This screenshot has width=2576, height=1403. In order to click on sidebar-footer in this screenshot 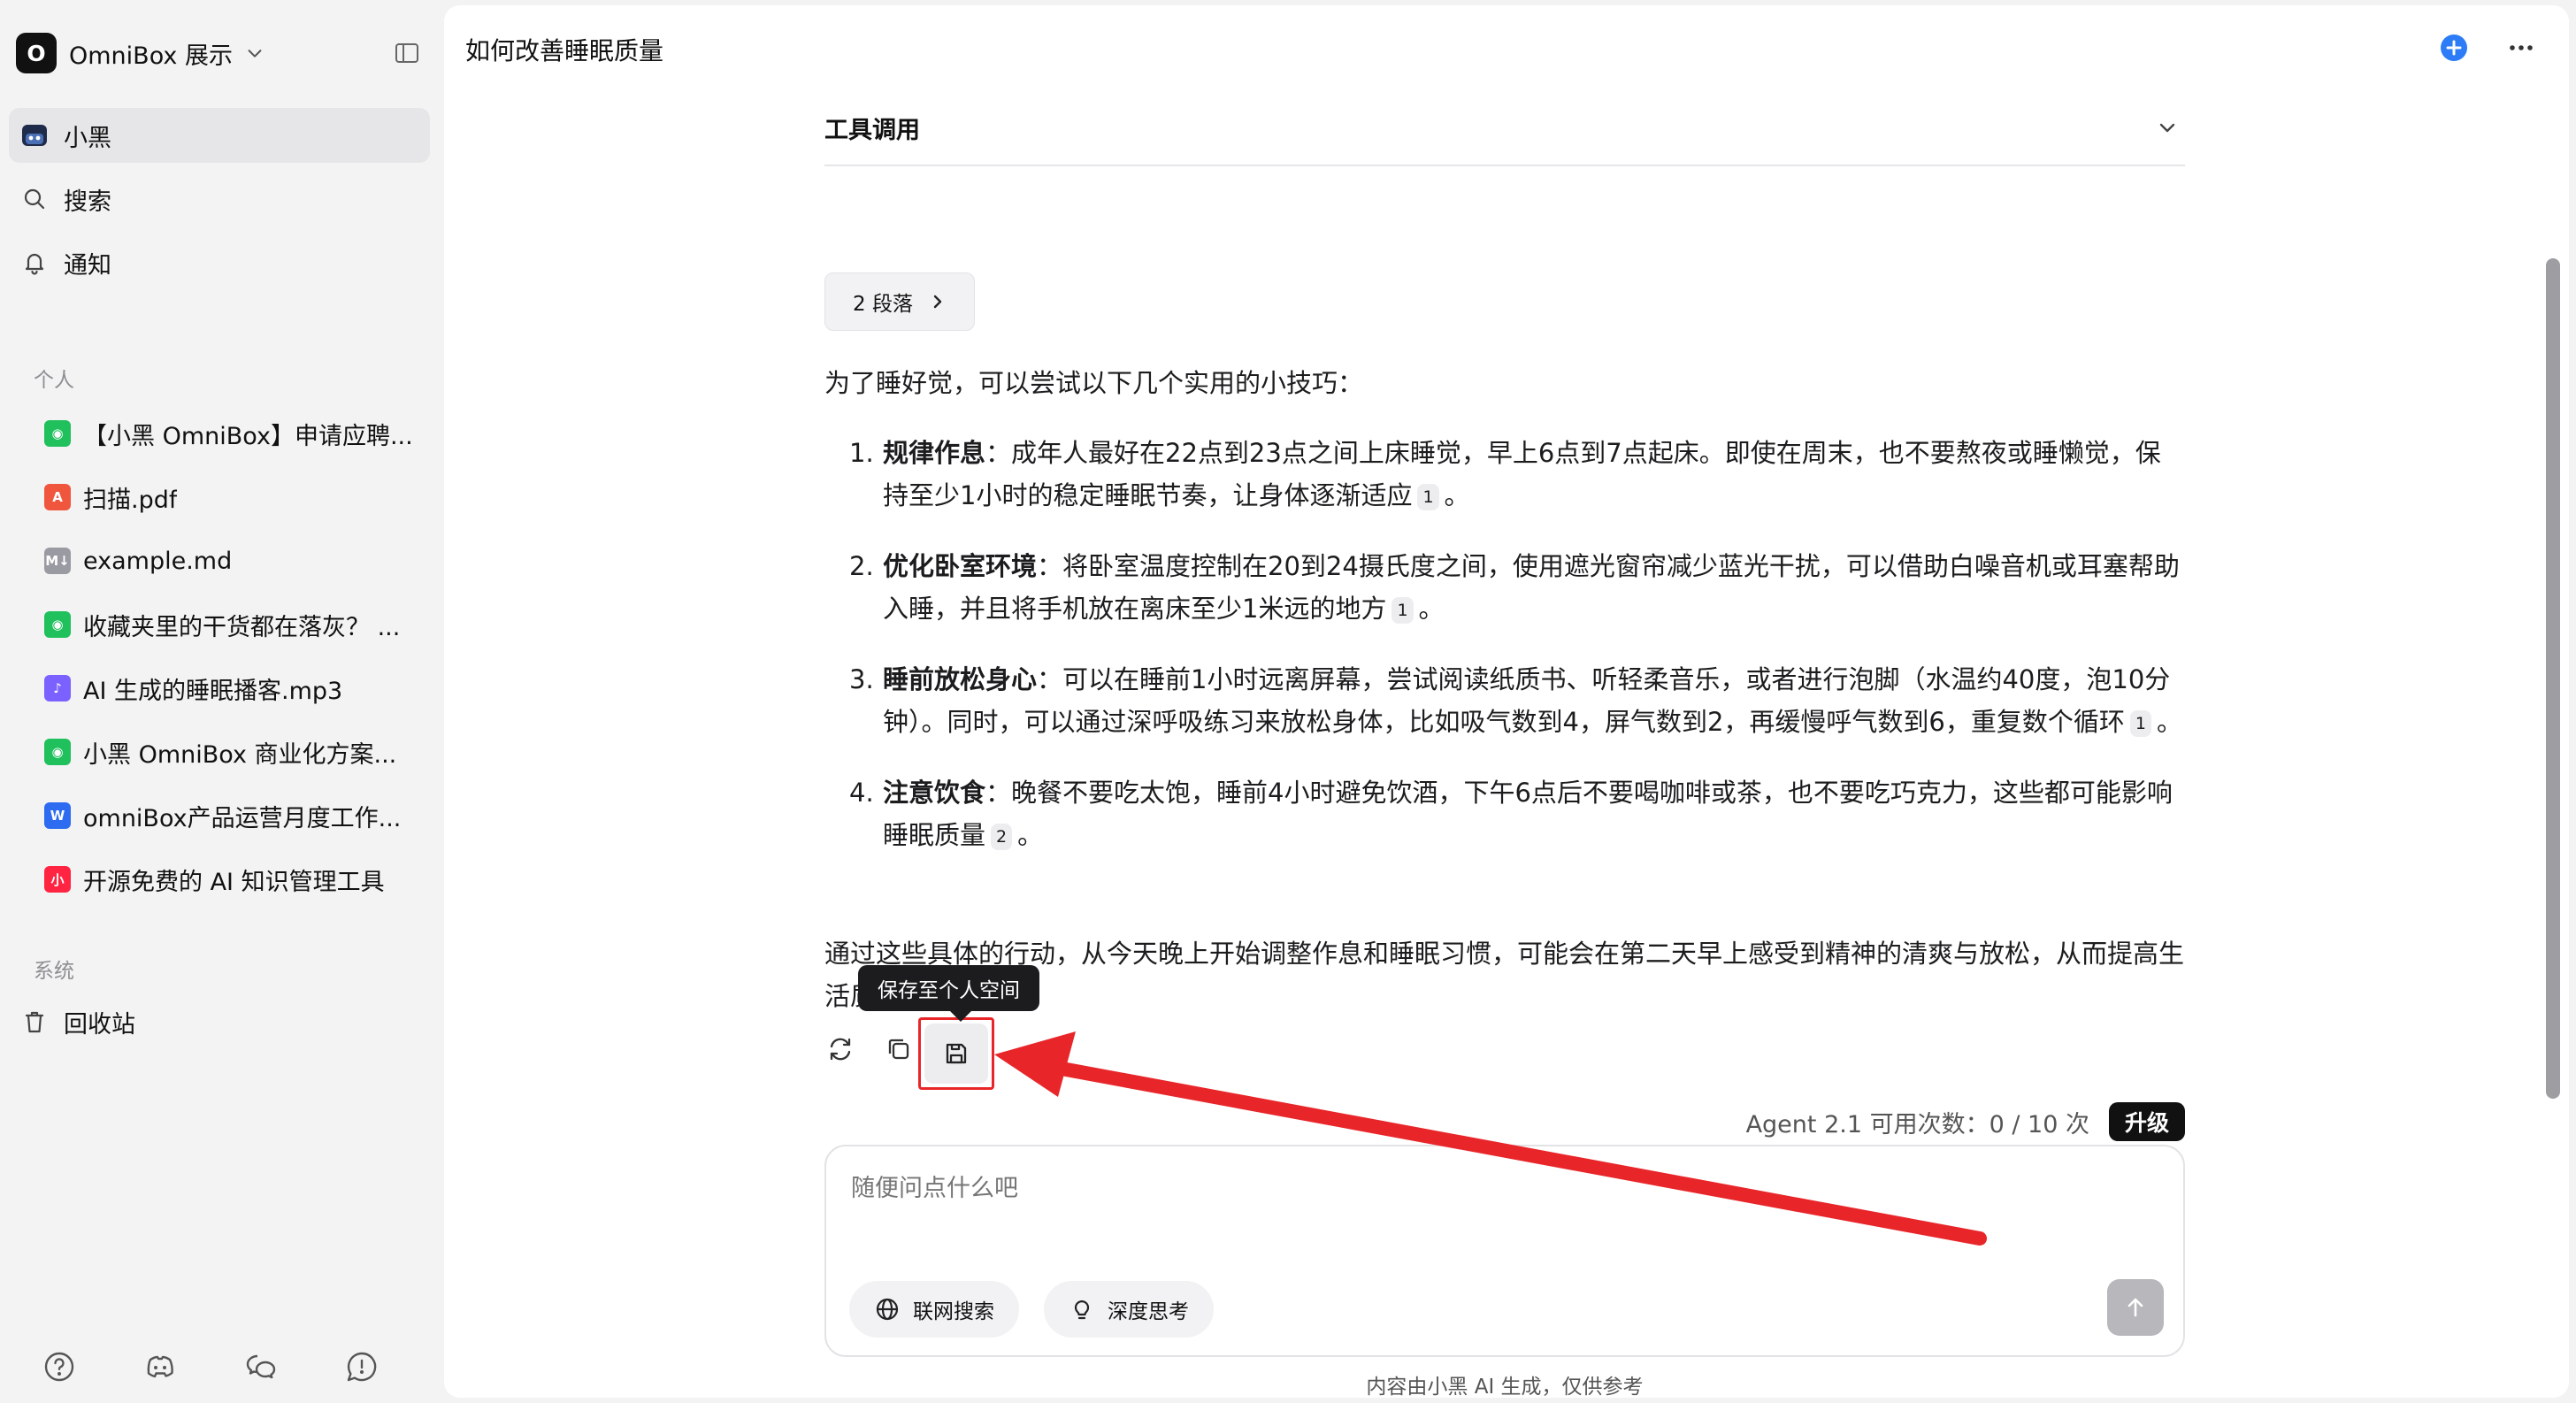, I will do `click(210, 1367)`.